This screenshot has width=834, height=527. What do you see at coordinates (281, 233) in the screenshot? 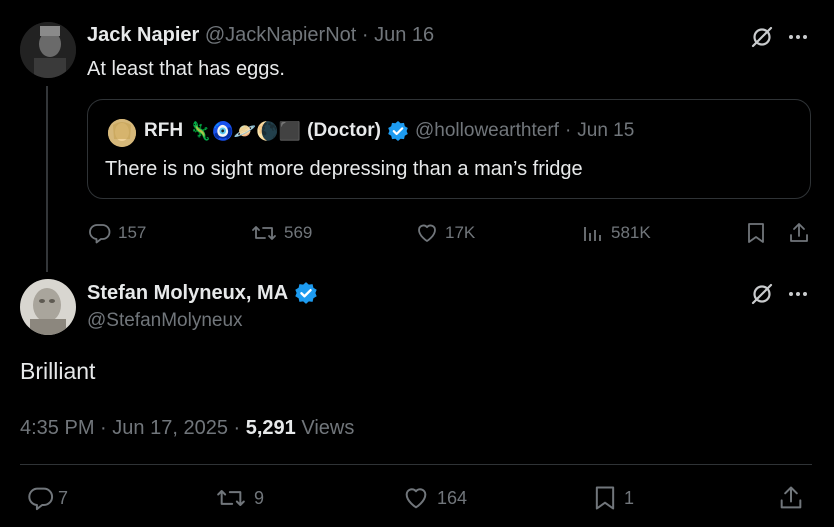
I see `repost-button: 569` at bounding box center [281, 233].